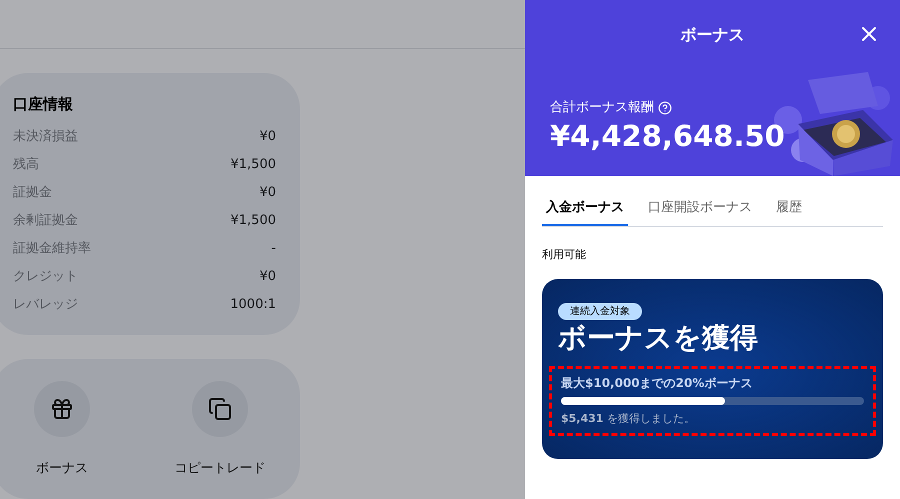 This screenshot has width=900, height=499. What do you see at coordinates (62, 409) in the screenshot?
I see `gift-icon` at bounding box center [62, 409].